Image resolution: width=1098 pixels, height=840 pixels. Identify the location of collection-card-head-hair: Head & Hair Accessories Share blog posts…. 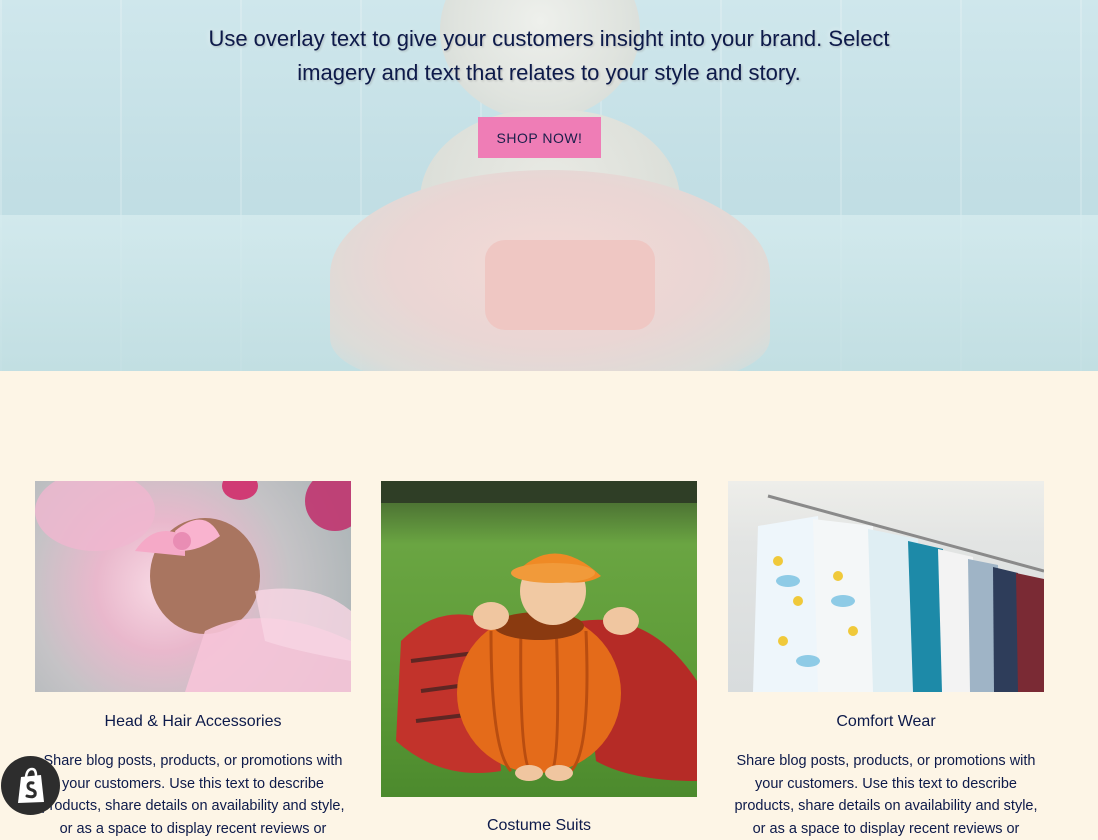
(193, 660).